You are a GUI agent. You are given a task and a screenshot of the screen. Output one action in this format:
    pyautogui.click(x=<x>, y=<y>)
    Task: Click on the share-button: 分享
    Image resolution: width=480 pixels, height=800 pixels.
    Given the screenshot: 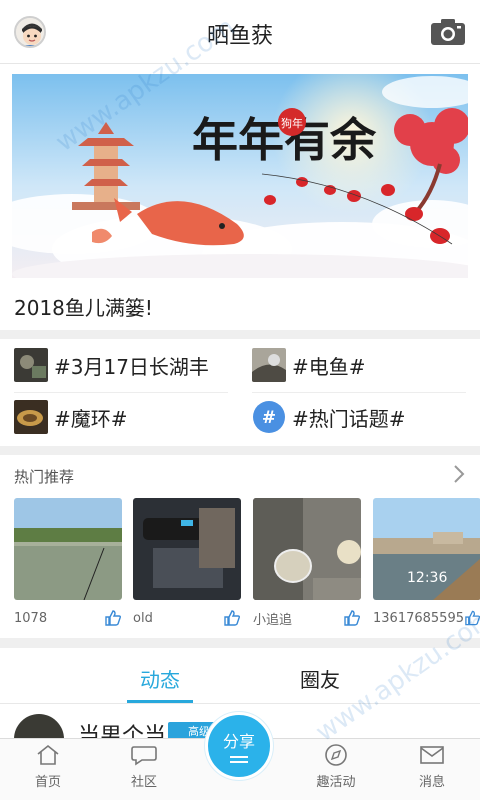 What is the action you would take?
    pyautogui.click(x=239, y=746)
    